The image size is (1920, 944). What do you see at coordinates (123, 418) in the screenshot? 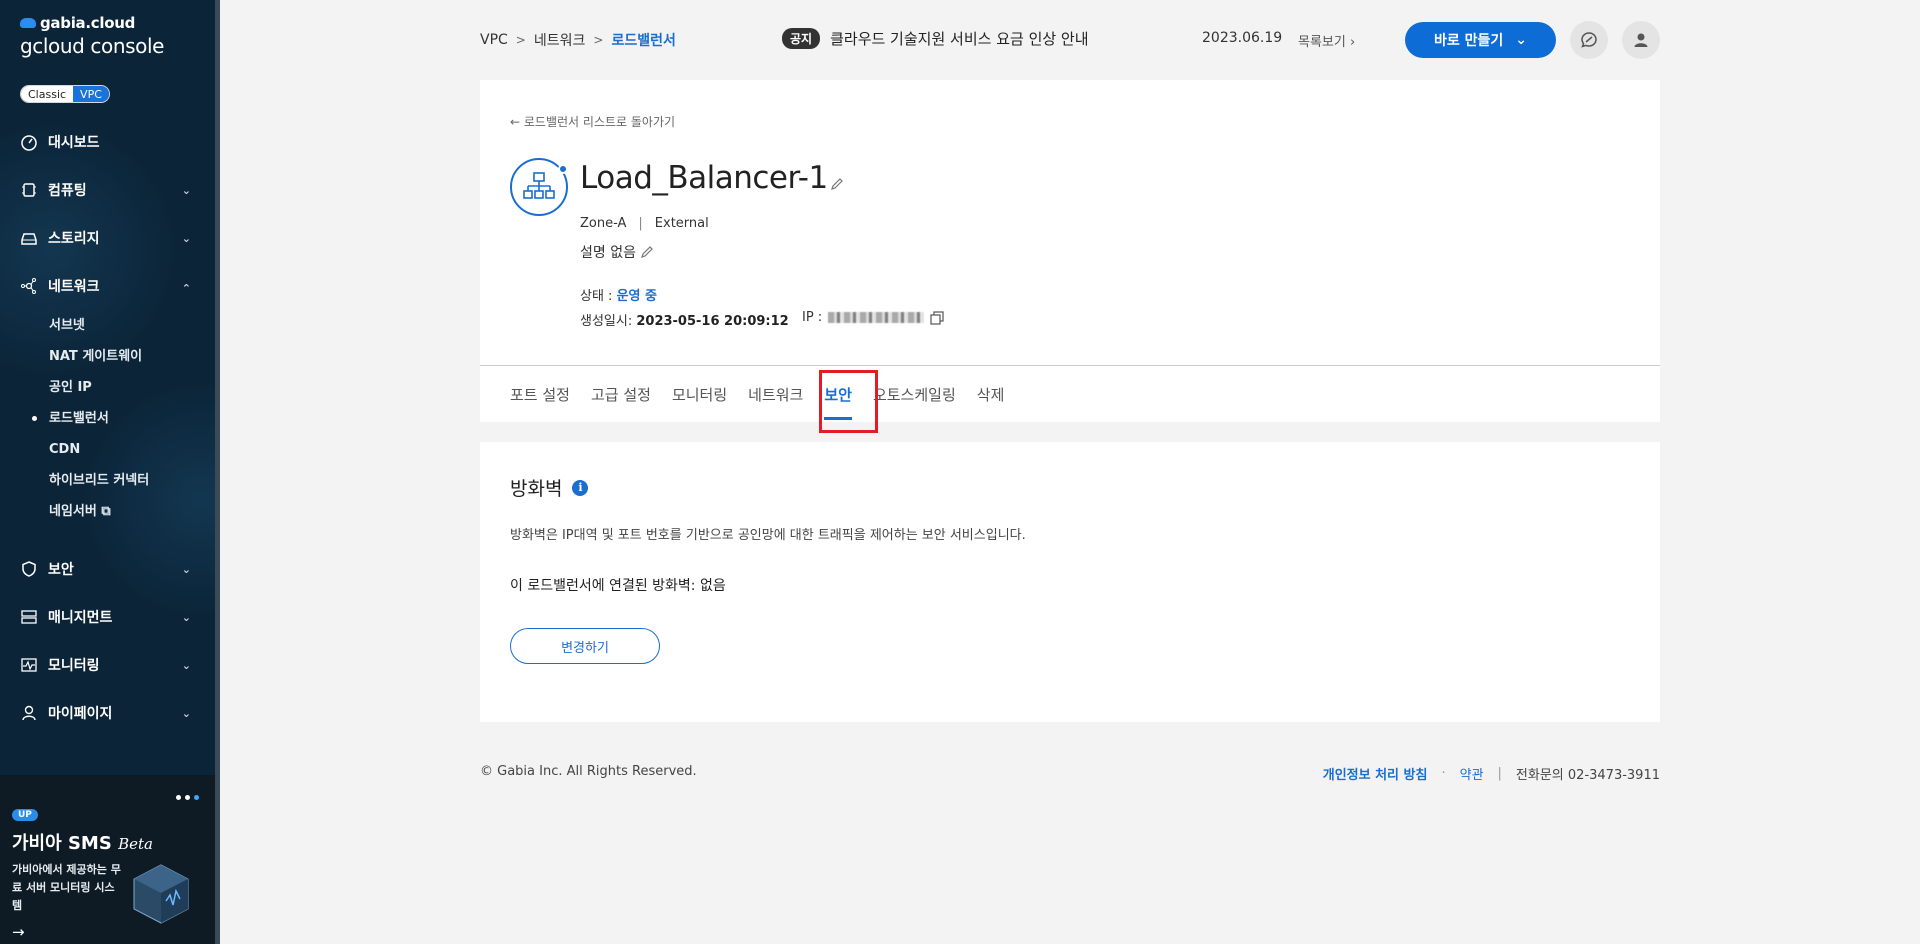
I see `sidebar-item-load-balancer: 로드밸런서` at bounding box center [123, 418].